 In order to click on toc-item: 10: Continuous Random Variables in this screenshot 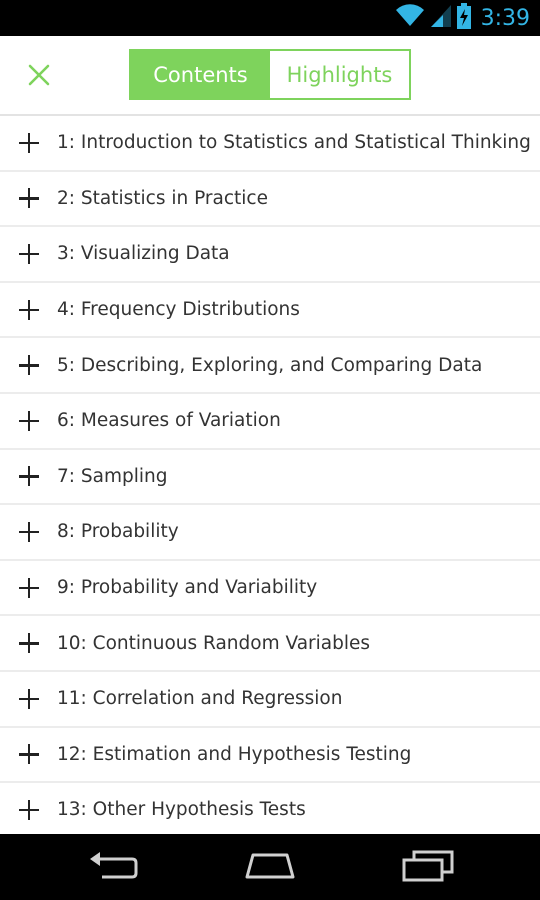, I will do `click(270, 644)`.